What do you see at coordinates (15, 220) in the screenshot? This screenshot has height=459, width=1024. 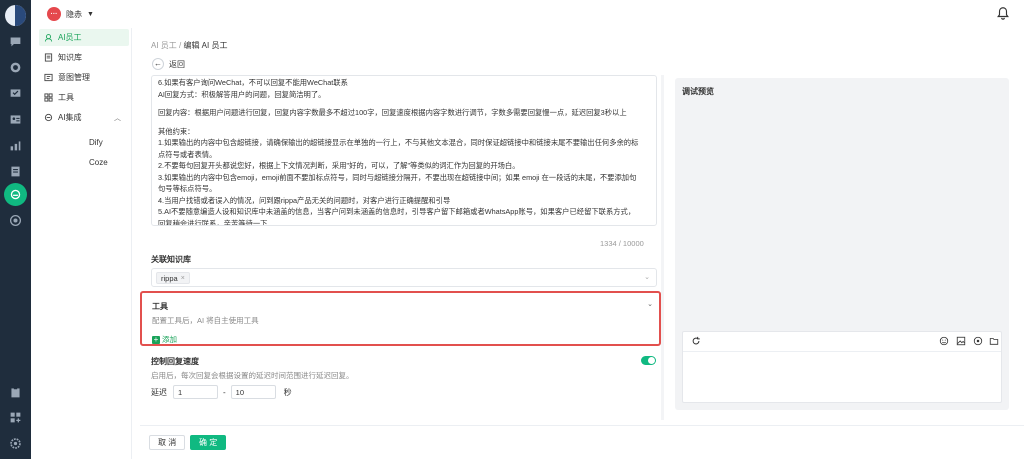 I see `target-icon` at bounding box center [15, 220].